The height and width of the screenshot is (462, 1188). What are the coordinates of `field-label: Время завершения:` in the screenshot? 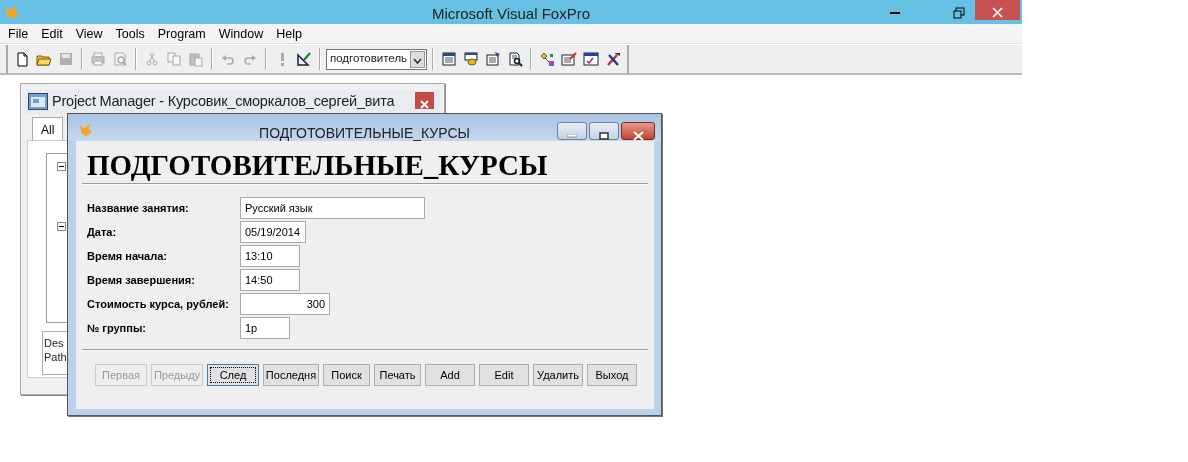 It's located at (141, 280).